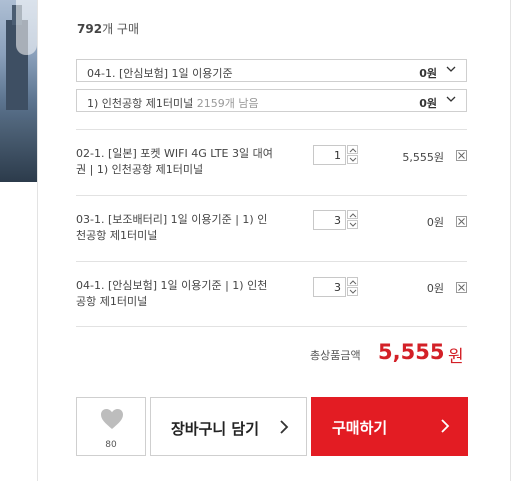  What do you see at coordinates (423, 157) in the screenshot?
I see `cart-item-price: 5,555원` at bounding box center [423, 157].